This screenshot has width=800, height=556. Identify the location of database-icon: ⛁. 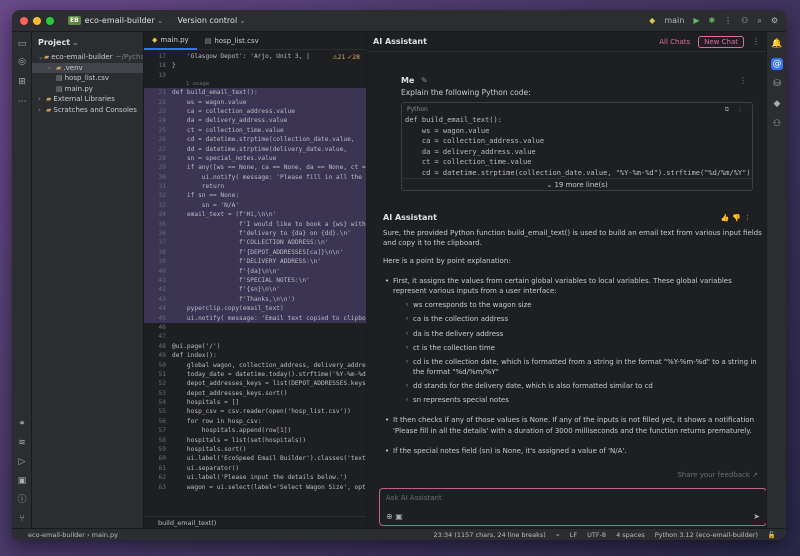
(777, 84).